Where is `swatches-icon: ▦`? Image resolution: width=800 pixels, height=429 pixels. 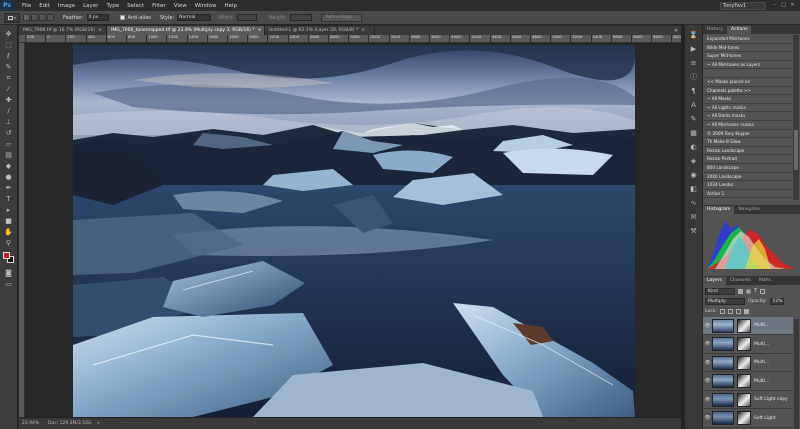
swatches-icon: ▦ is located at coordinates (693, 133).